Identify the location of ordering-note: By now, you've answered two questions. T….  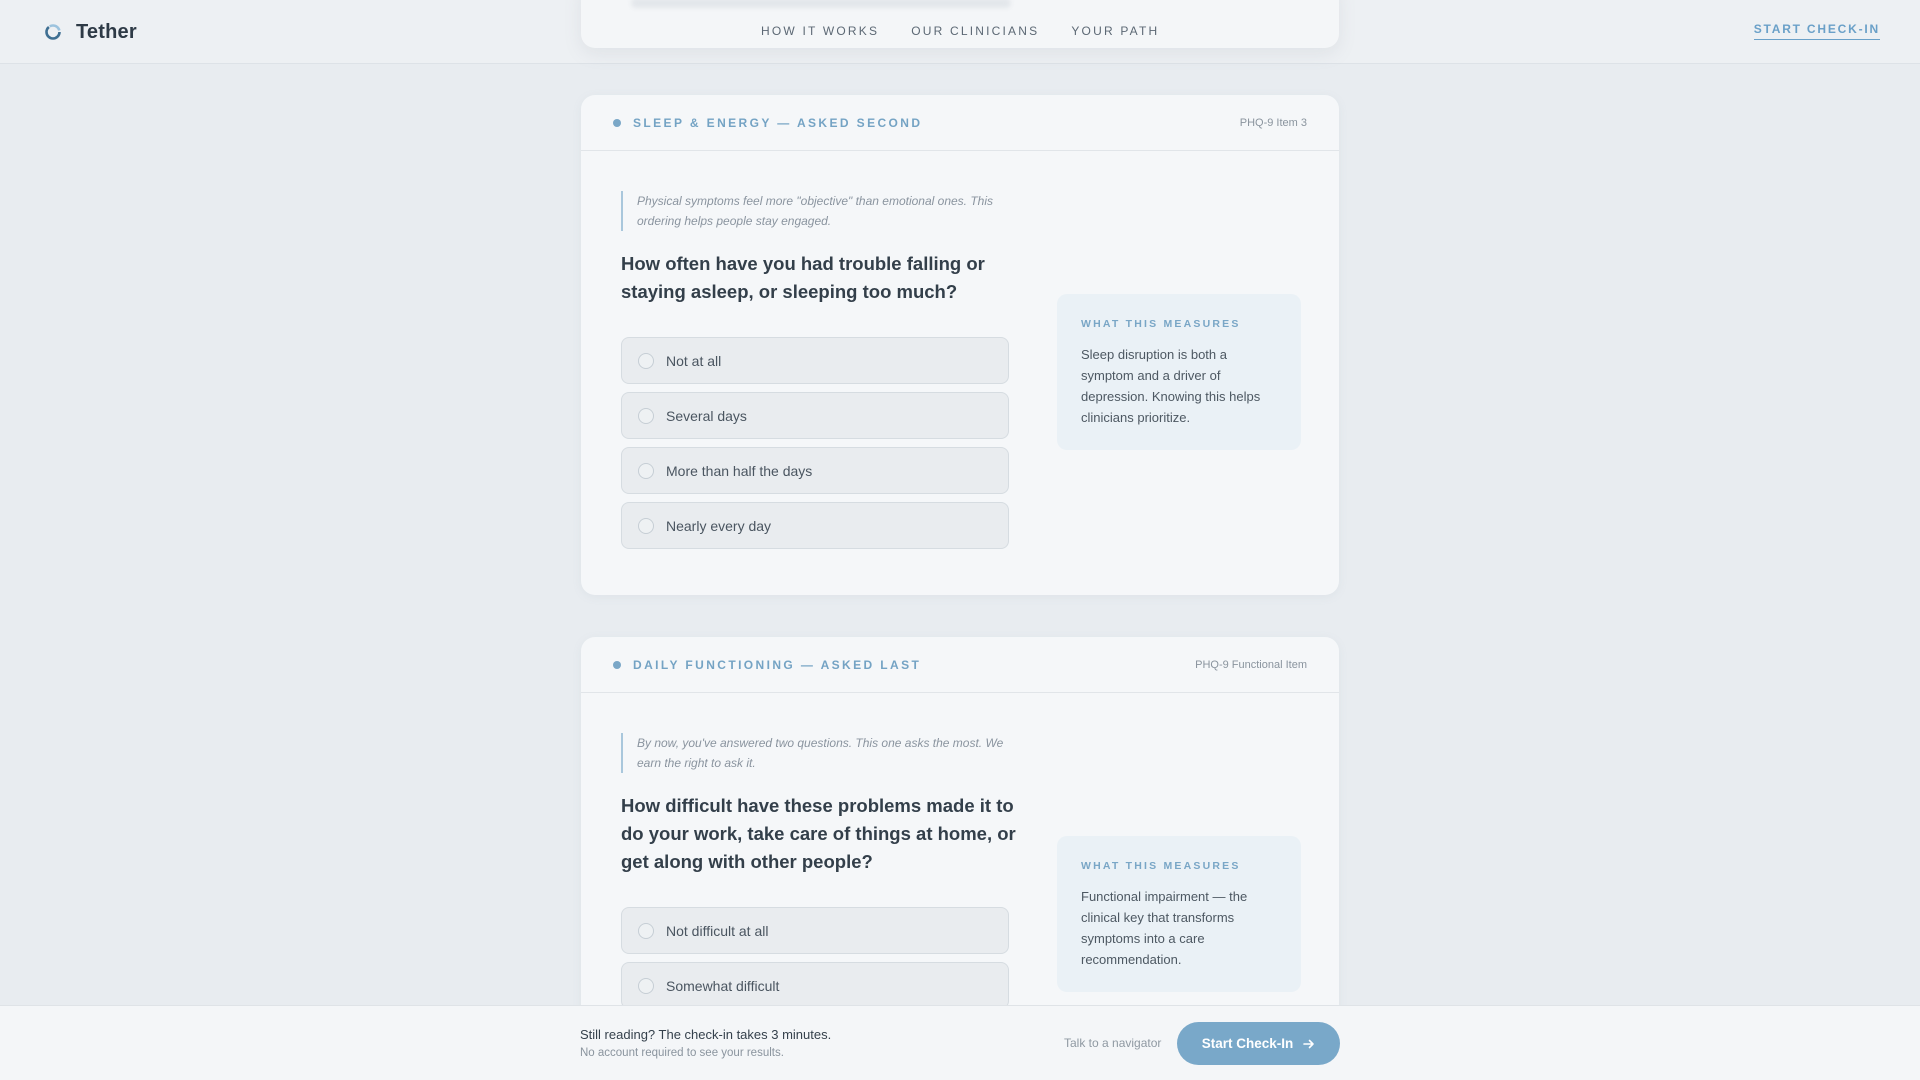
(816, 753).